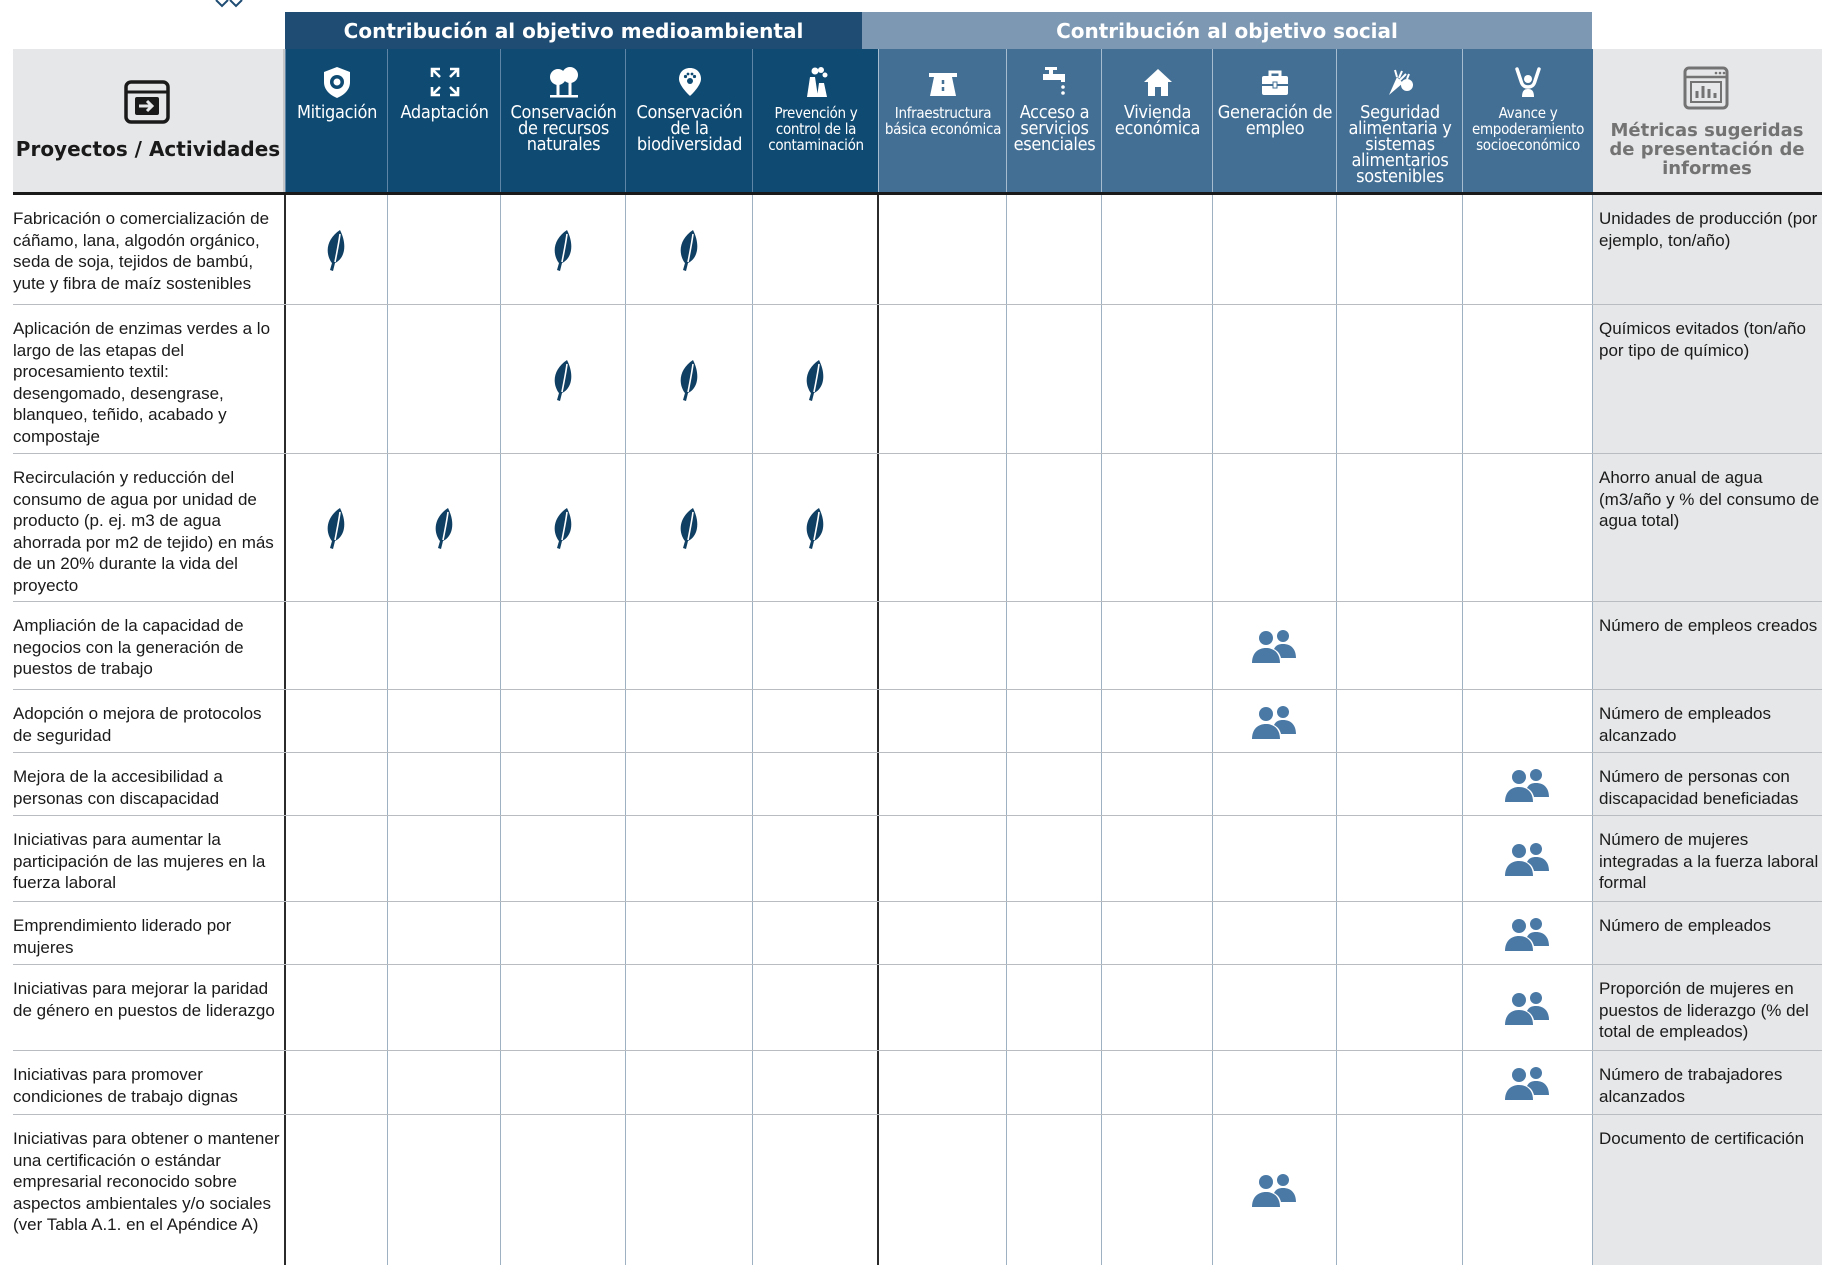 The image size is (1822, 1265). I want to click on column-header-acc: Acceso a servicios esenciales, so click(1054, 121).